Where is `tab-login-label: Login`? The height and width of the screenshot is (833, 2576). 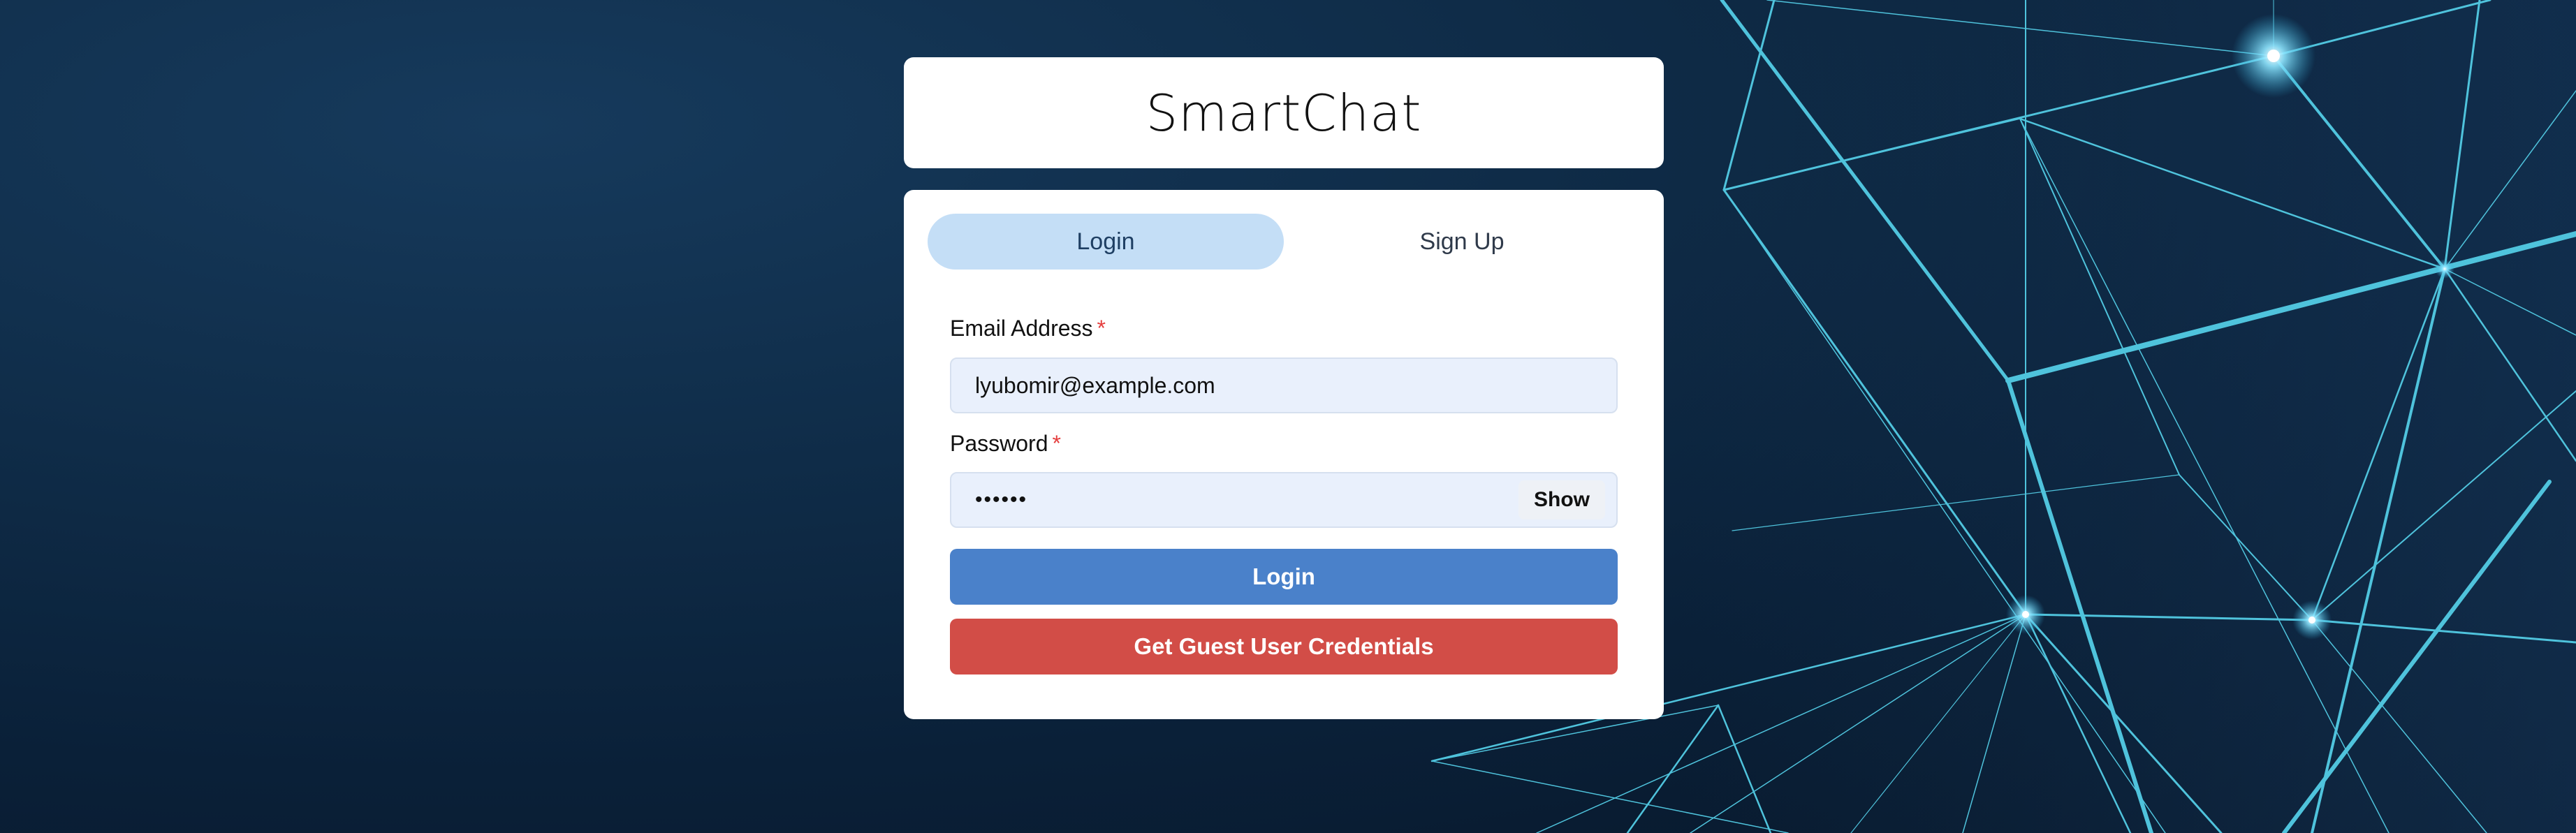 tab-login-label: Login is located at coordinates (1105, 241).